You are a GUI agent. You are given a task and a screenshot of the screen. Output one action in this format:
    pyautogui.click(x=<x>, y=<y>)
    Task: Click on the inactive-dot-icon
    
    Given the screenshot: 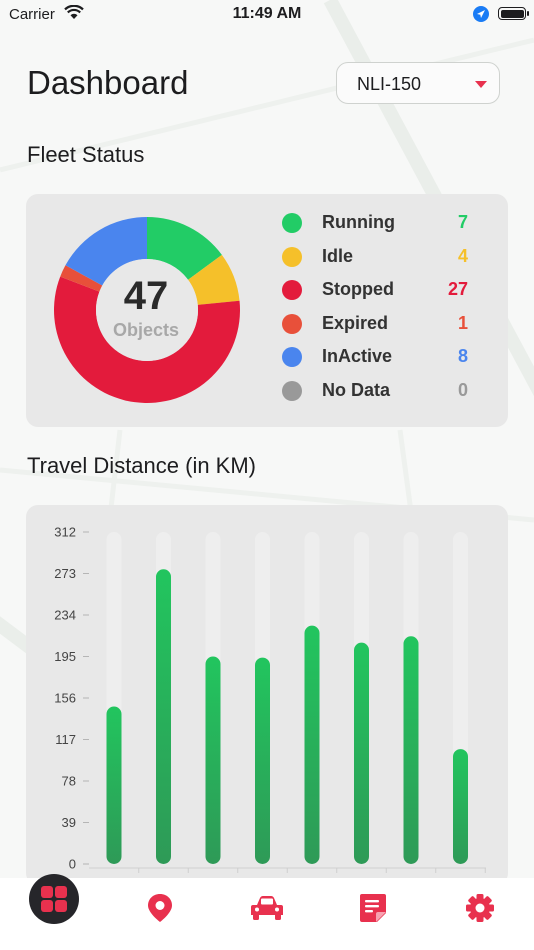 What is the action you would take?
    pyautogui.click(x=292, y=357)
    